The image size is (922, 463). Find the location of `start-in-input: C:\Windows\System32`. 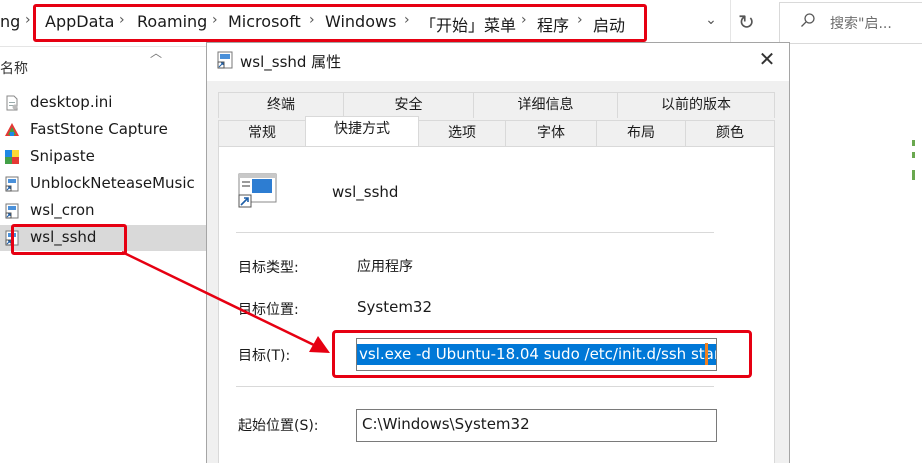

start-in-input: C:\Windows\System32 is located at coordinates (536, 425).